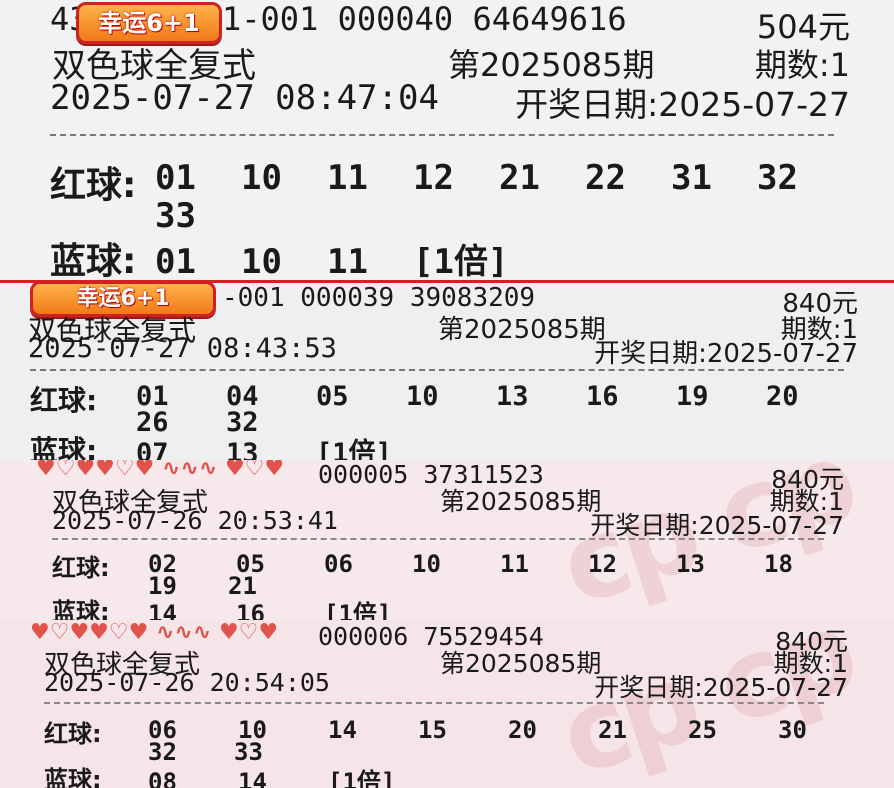  I want to click on red-ball: 05, so click(332, 396).